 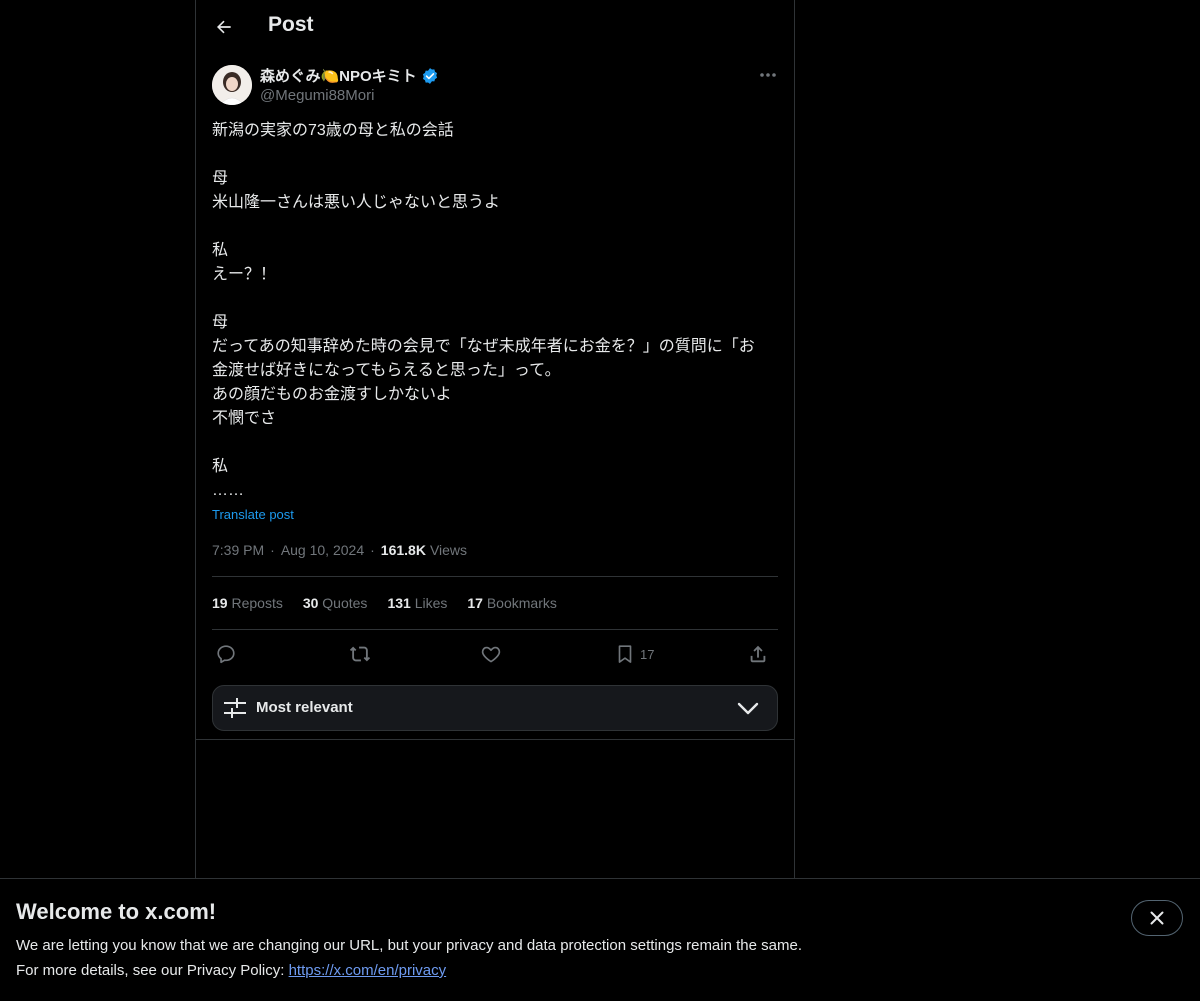 What do you see at coordinates (748, 708) in the screenshot?
I see `chevron-down-icon` at bounding box center [748, 708].